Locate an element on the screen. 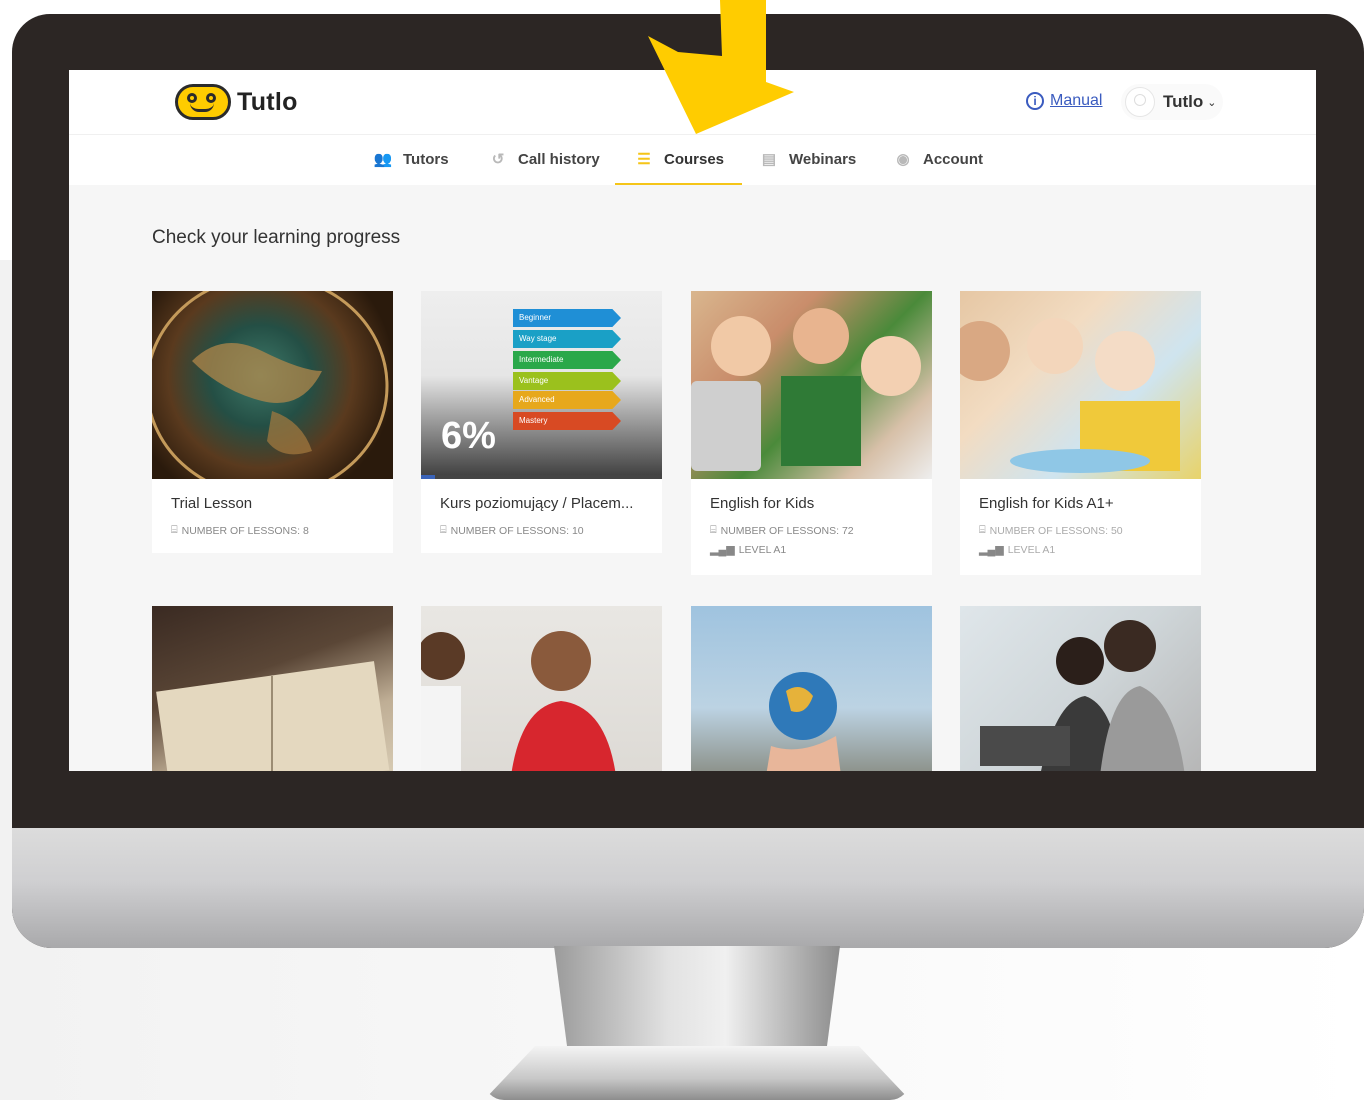 The height and width of the screenshot is (1100, 1364). course-title: English for Kids is located at coordinates (762, 503).